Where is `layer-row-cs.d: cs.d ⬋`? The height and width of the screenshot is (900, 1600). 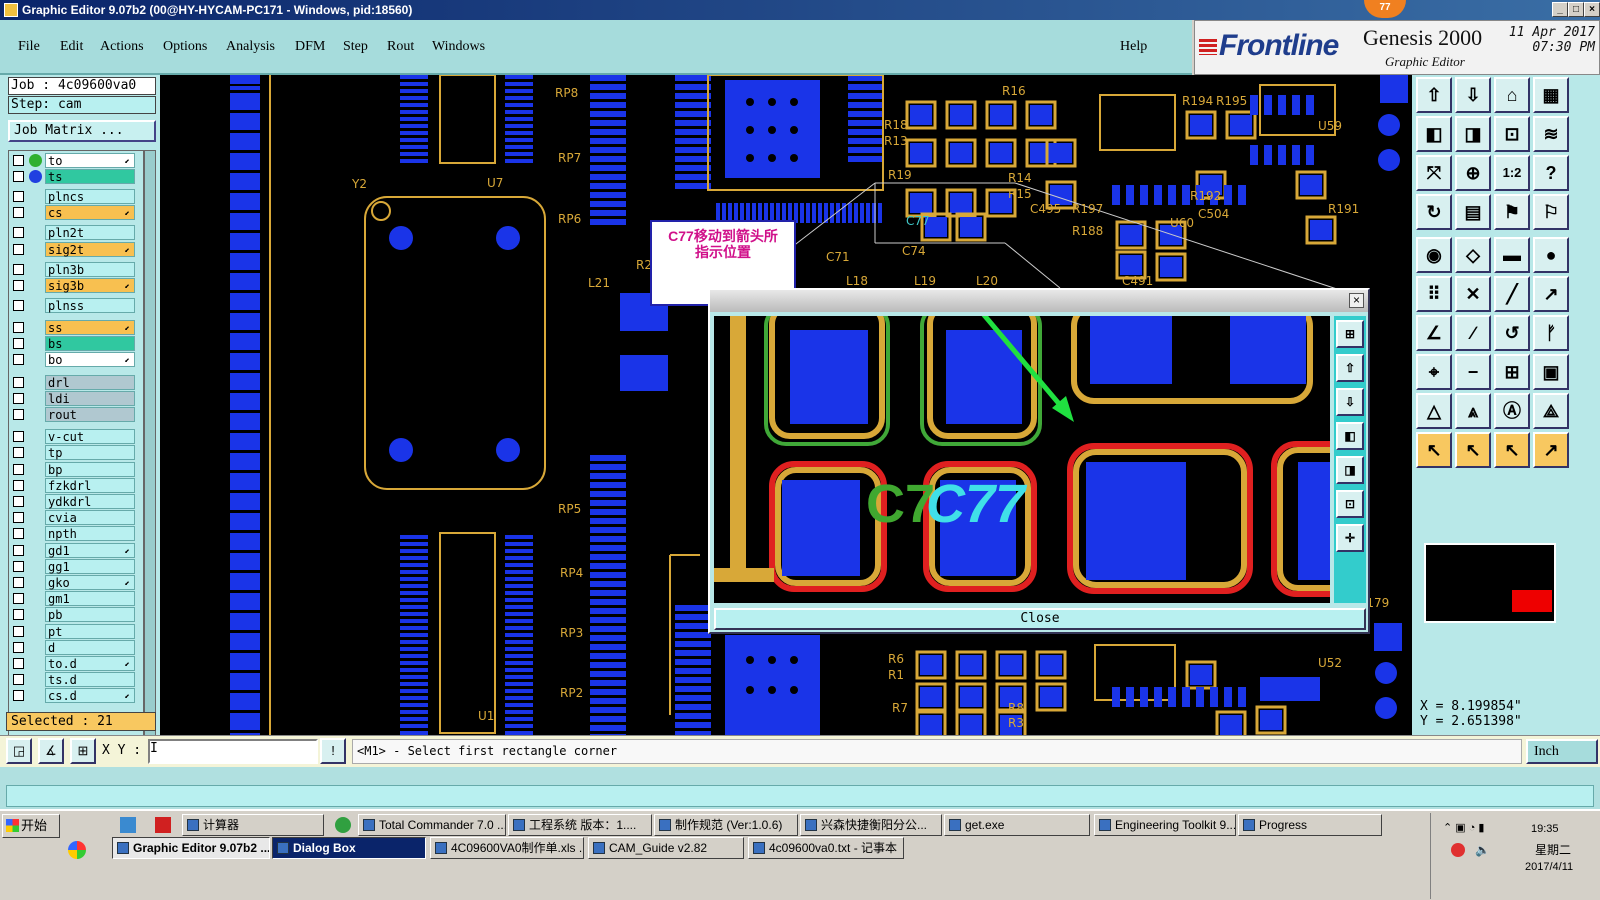 layer-row-cs.d: cs.d ⬋ is located at coordinates (77, 696).